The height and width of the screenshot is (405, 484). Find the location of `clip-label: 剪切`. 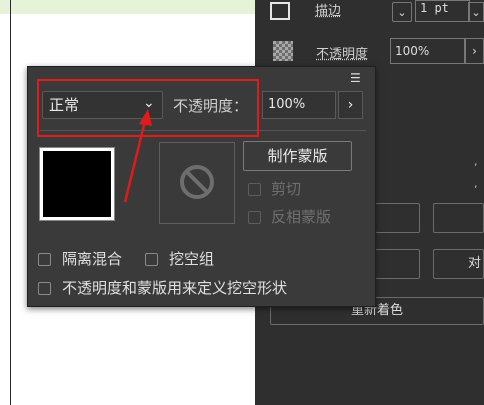

clip-label: 剪切 is located at coordinates (286, 189).